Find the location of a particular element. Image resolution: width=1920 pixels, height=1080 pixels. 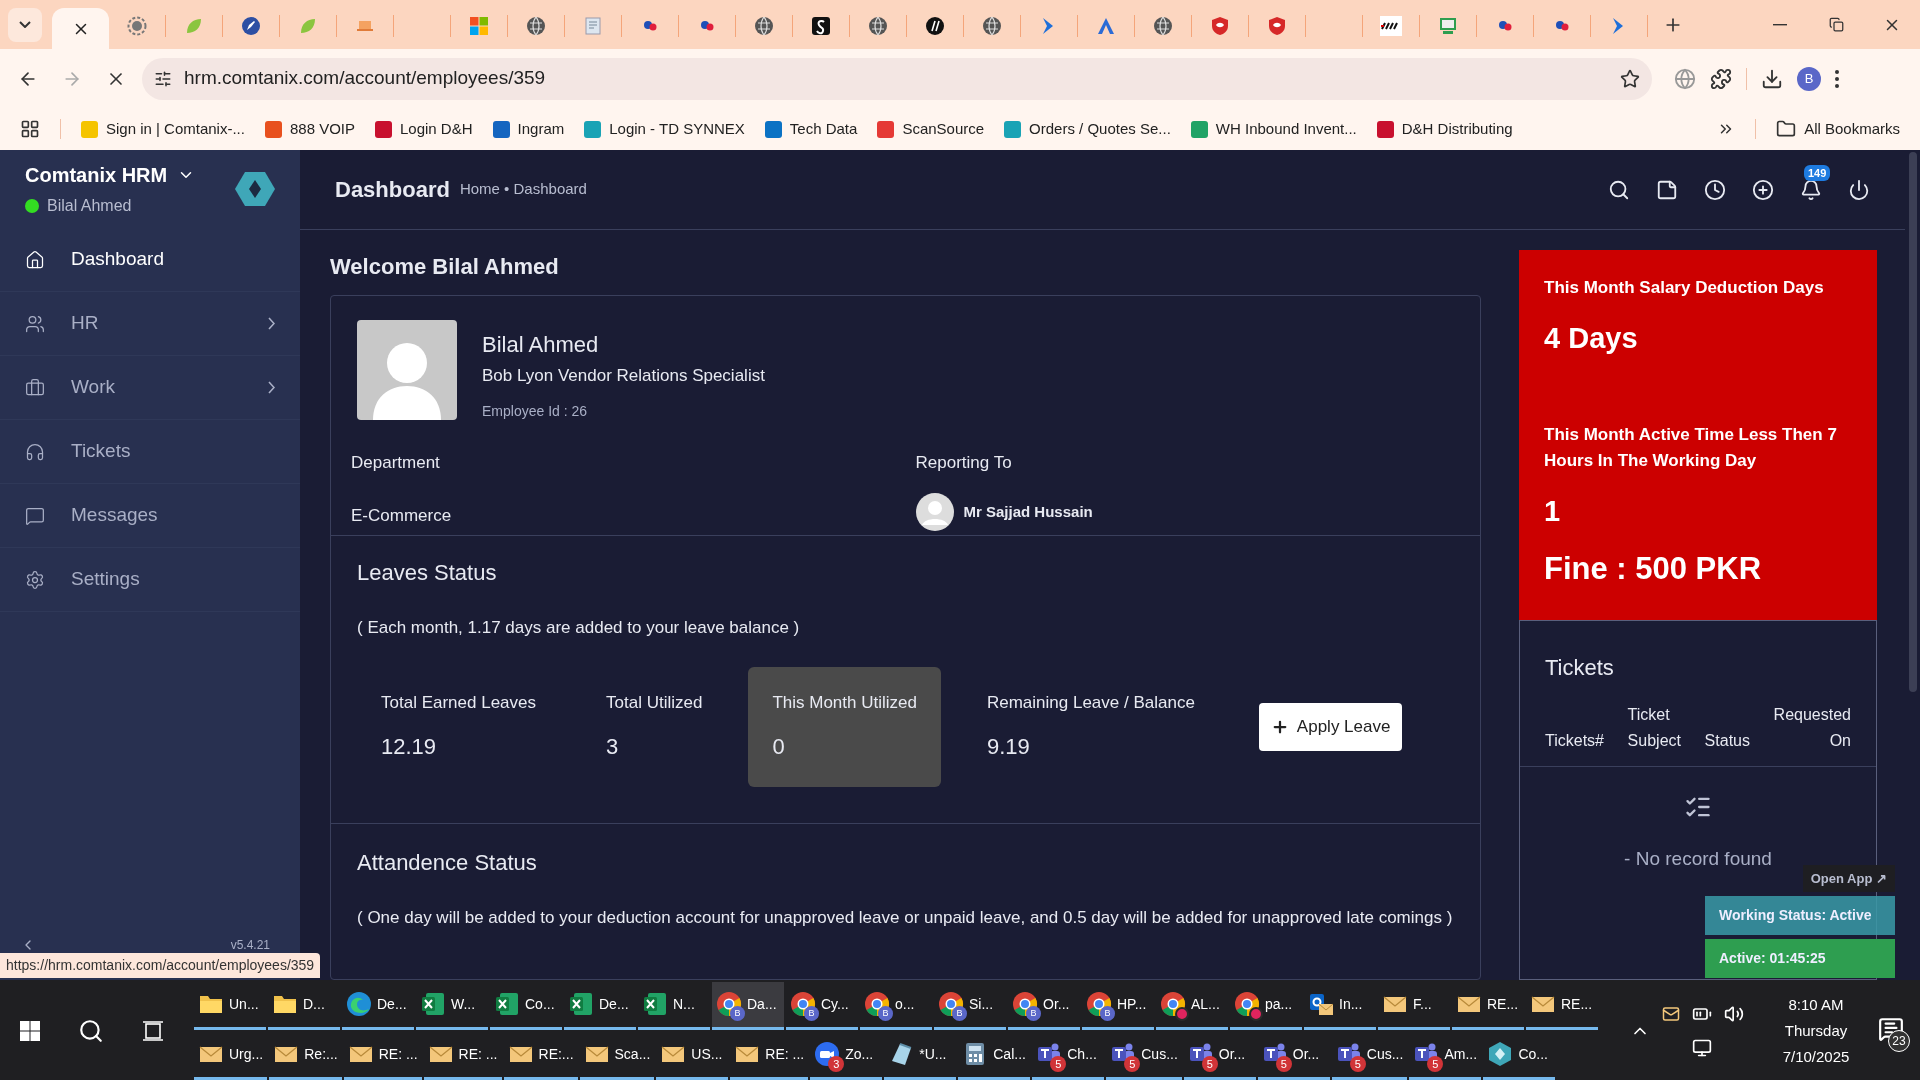

address-bar: hrm.comtanix.com/account/employees/359 is located at coordinates (897, 78).